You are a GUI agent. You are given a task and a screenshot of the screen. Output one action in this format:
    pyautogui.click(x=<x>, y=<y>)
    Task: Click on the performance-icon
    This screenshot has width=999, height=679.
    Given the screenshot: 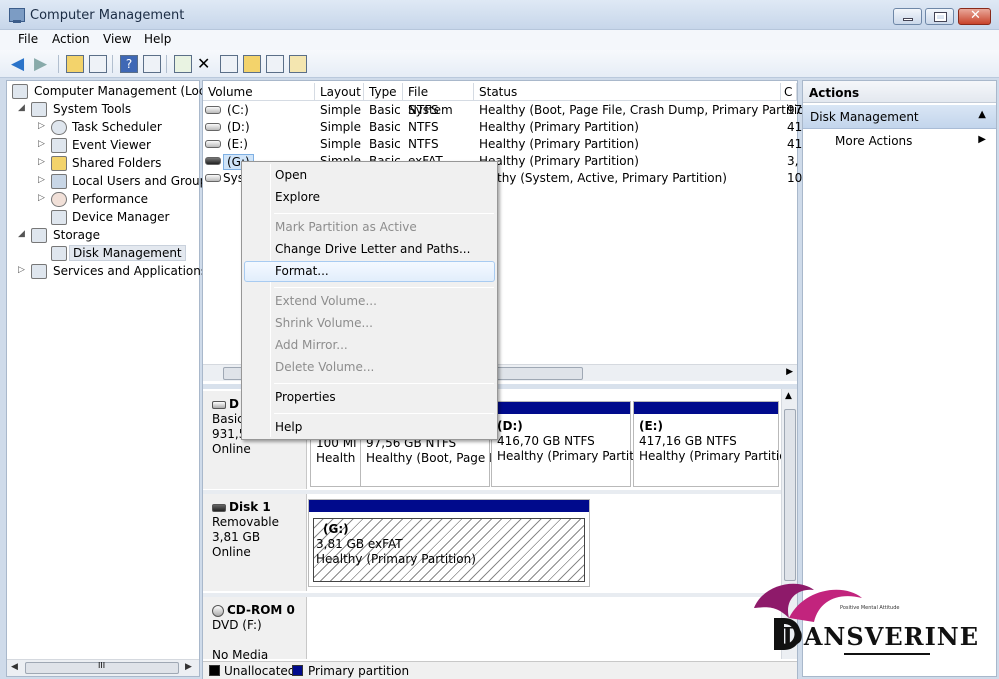 What is the action you would take?
    pyautogui.click(x=59, y=199)
    